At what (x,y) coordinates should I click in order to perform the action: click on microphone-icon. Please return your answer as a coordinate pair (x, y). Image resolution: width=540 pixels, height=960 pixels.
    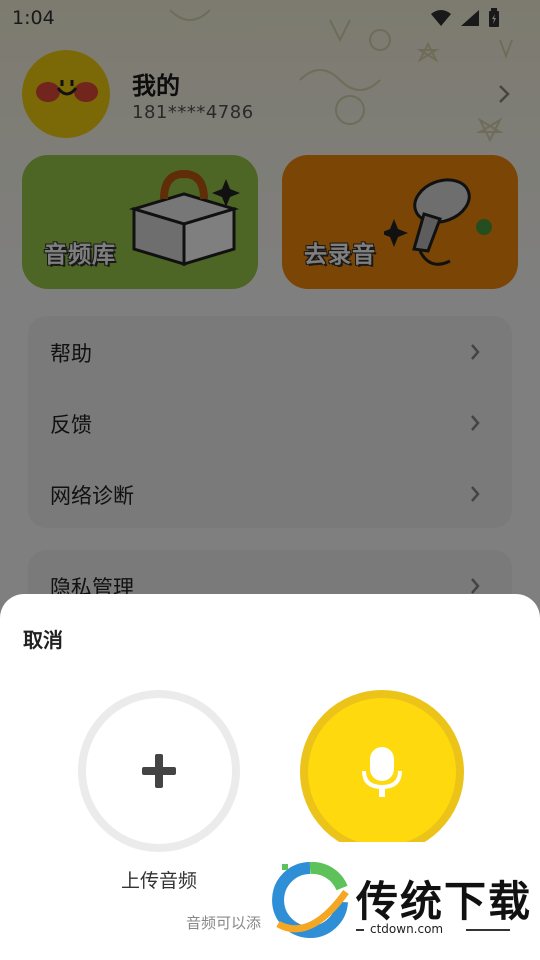
    Looking at the image, I should click on (382, 772).